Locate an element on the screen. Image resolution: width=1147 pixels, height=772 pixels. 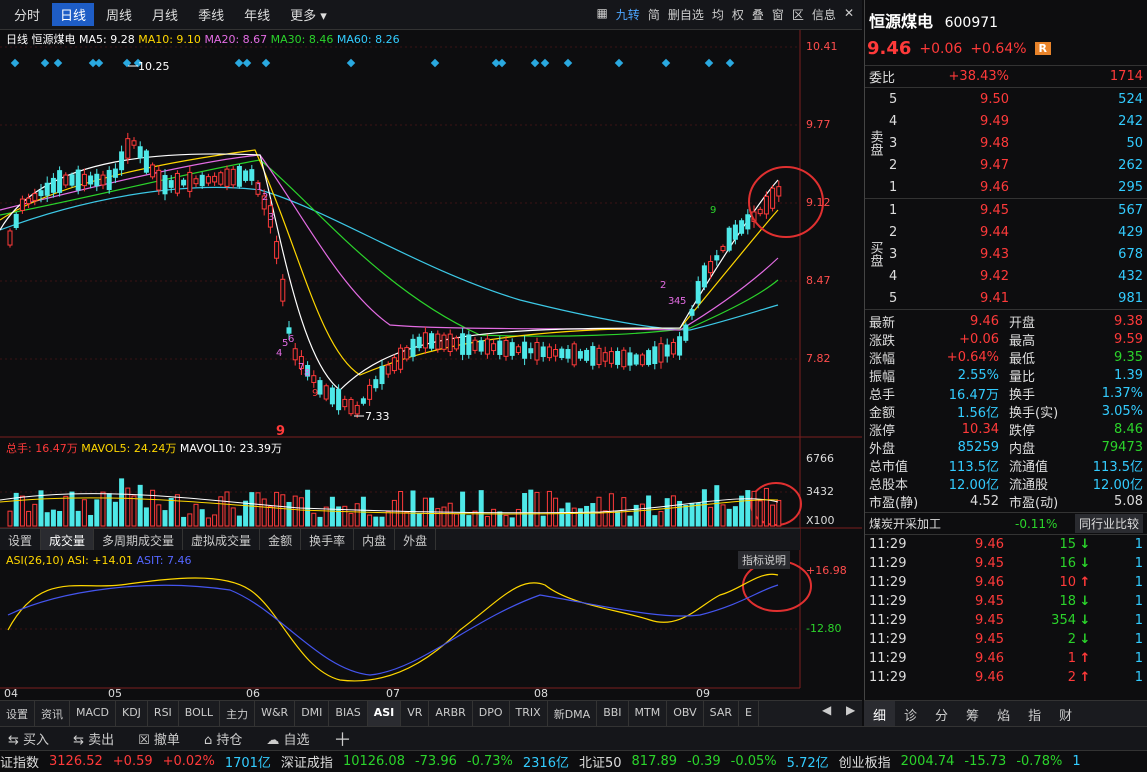
indicator-help-button: 指标说明 is located at coordinates (764, 560).